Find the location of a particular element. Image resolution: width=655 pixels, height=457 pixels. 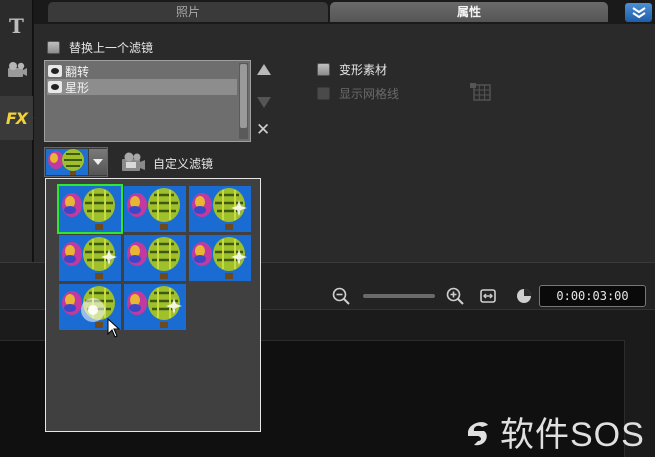

collapse-button is located at coordinates (638, 12).